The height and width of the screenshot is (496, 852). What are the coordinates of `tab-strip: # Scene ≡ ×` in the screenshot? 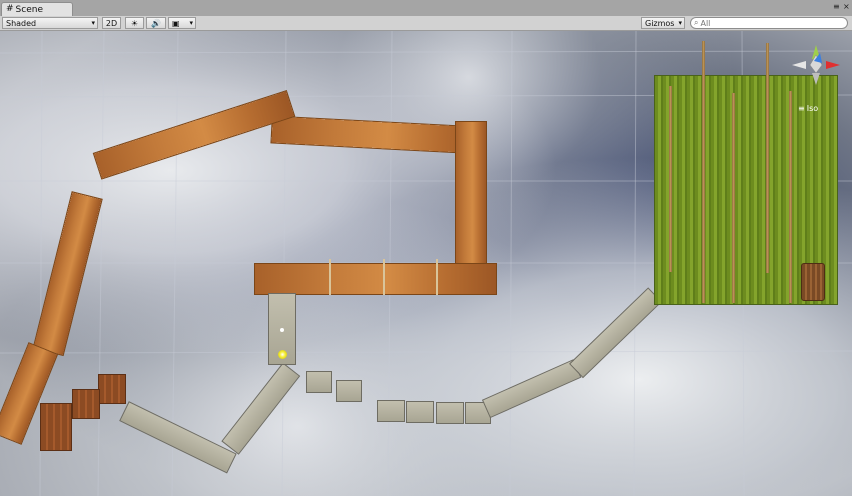 It's located at (426, 8).